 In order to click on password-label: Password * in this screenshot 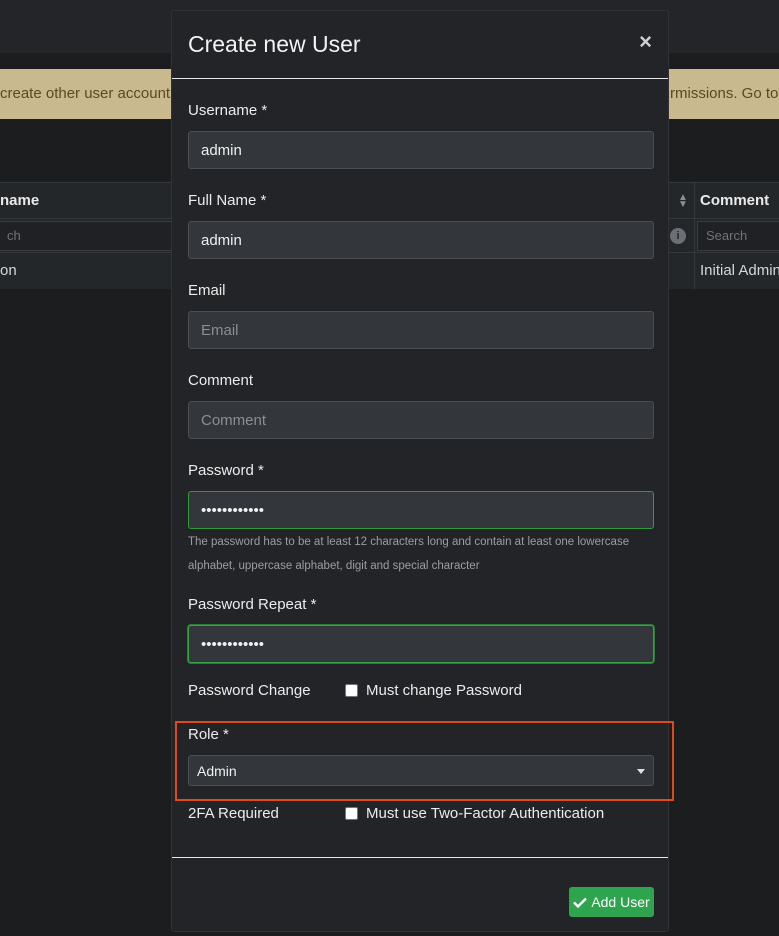, I will do `click(226, 470)`.